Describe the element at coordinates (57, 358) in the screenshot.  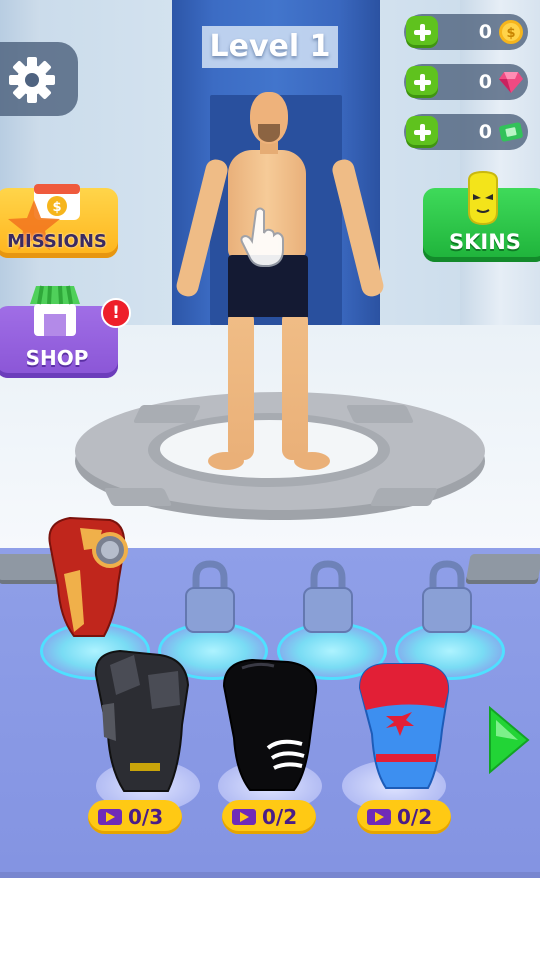
I see `shop-label: SHOP` at that location.